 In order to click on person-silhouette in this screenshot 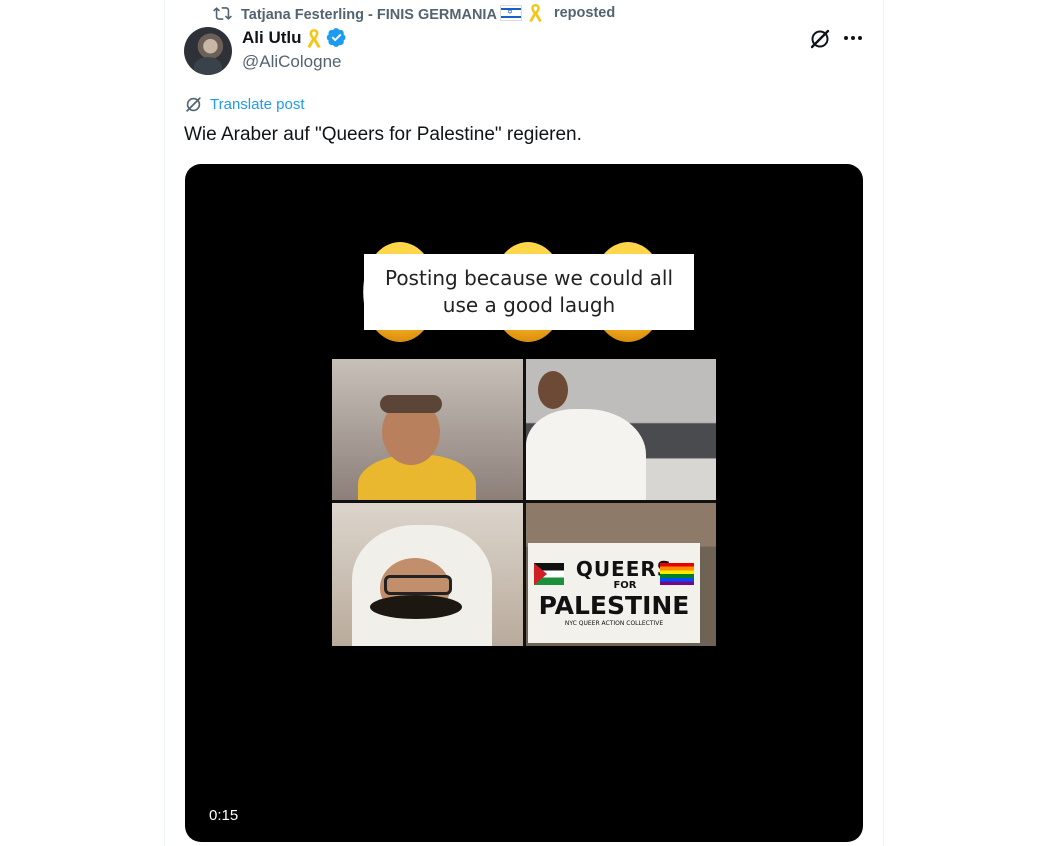, I will do `click(586, 454)`.